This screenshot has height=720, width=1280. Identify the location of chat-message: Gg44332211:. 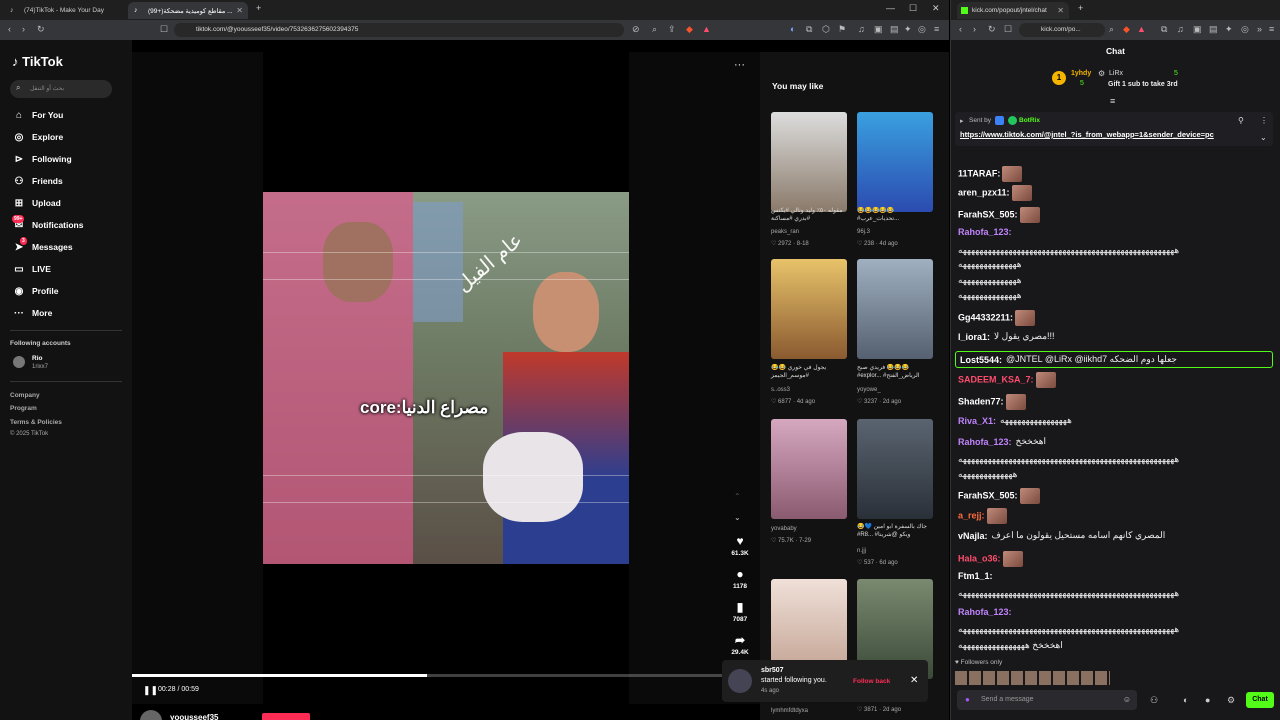
(997, 318).